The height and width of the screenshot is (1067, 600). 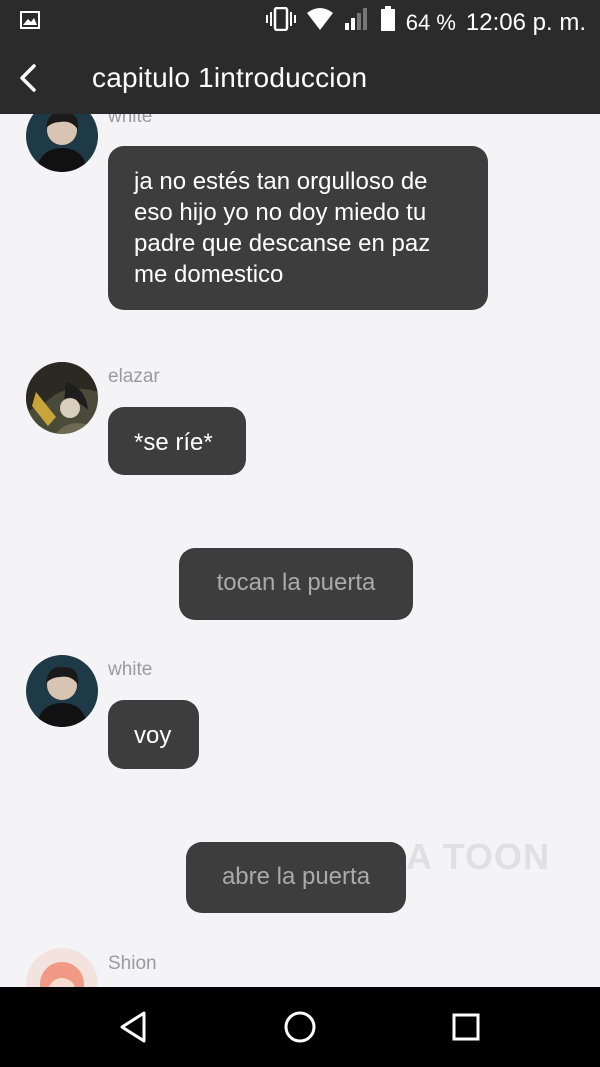 I want to click on gallery-icon, so click(x=30, y=22).